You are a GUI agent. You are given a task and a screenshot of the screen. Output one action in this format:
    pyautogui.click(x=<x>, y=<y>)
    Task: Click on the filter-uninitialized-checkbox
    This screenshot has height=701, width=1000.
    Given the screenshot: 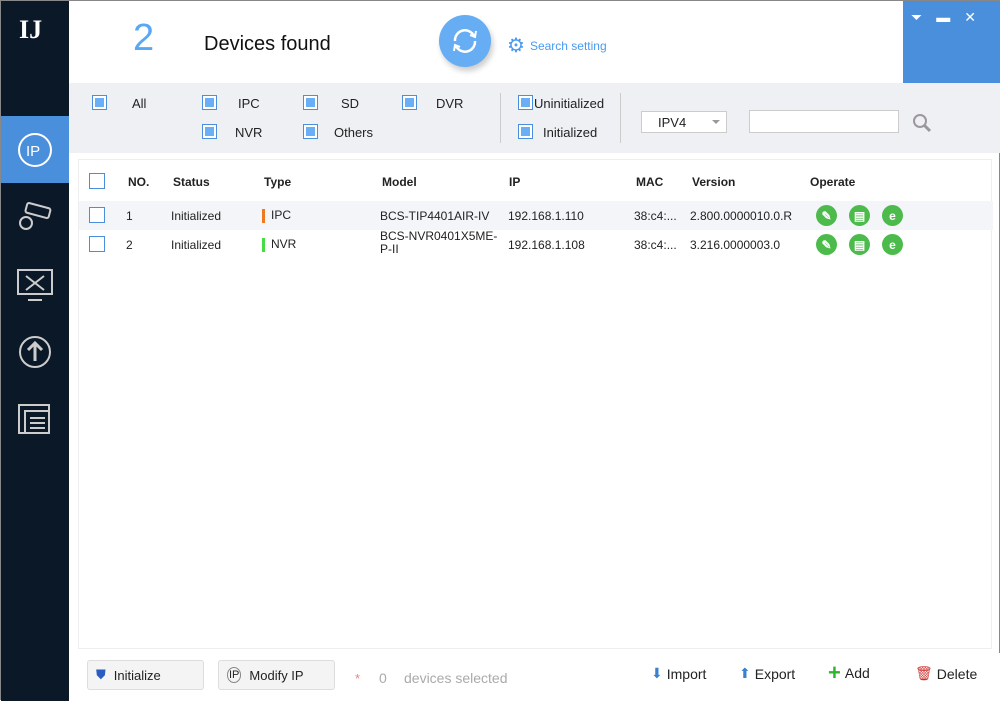 What is the action you would take?
    pyautogui.click(x=525, y=102)
    